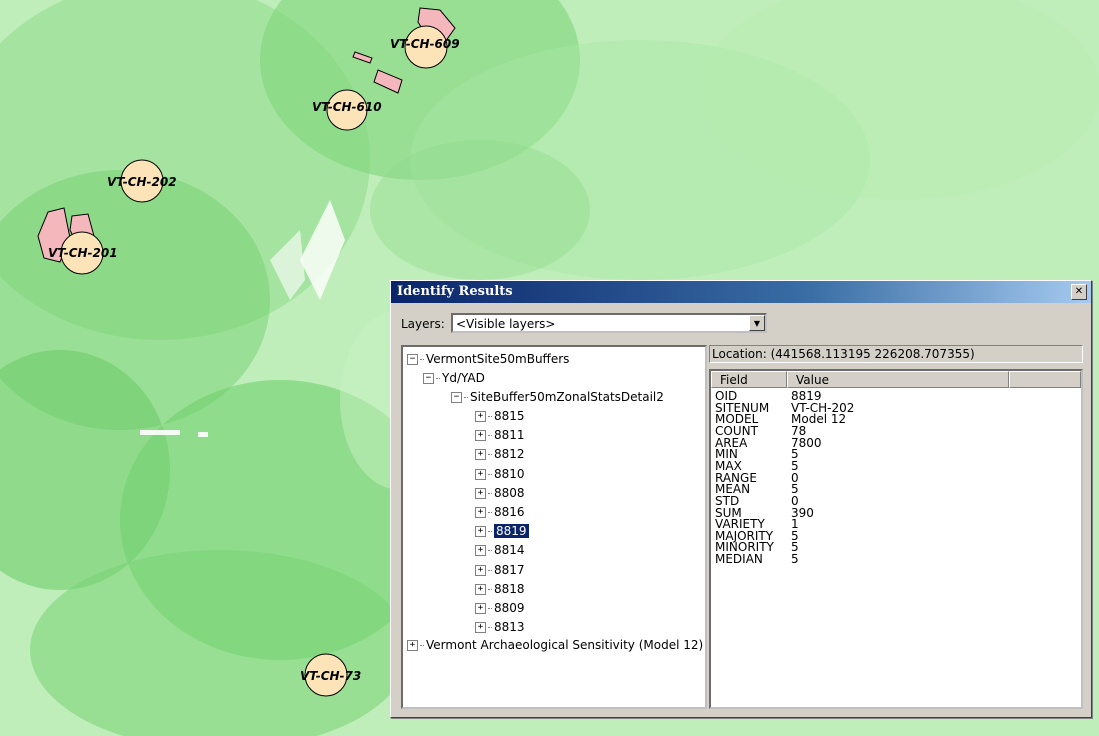 The image size is (1099, 736). I want to click on field-value-cell: 5, so click(795, 559).